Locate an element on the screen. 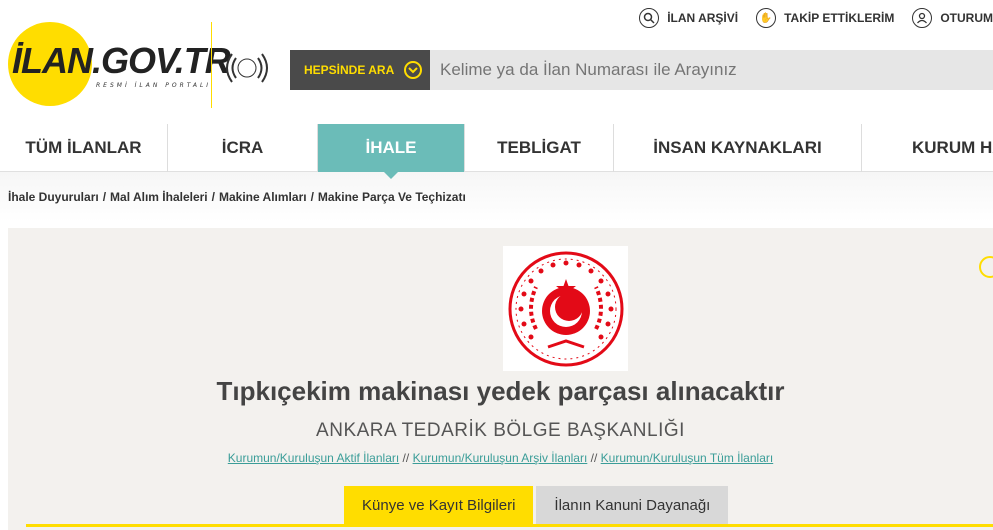 The height and width of the screenshot is (530, 993). following-link: ✋ TAKİP ETTİKLERİM is located at coordinates (825, 18).